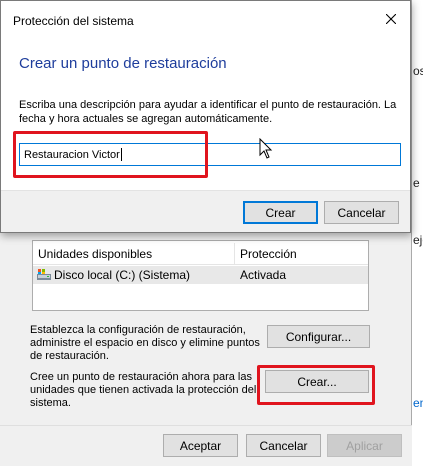 The image size is (423, 466). Describe the element at coordinates (205, 211) in the screenshot. I see `dialog-footer: Crear Cancelar` at that location.